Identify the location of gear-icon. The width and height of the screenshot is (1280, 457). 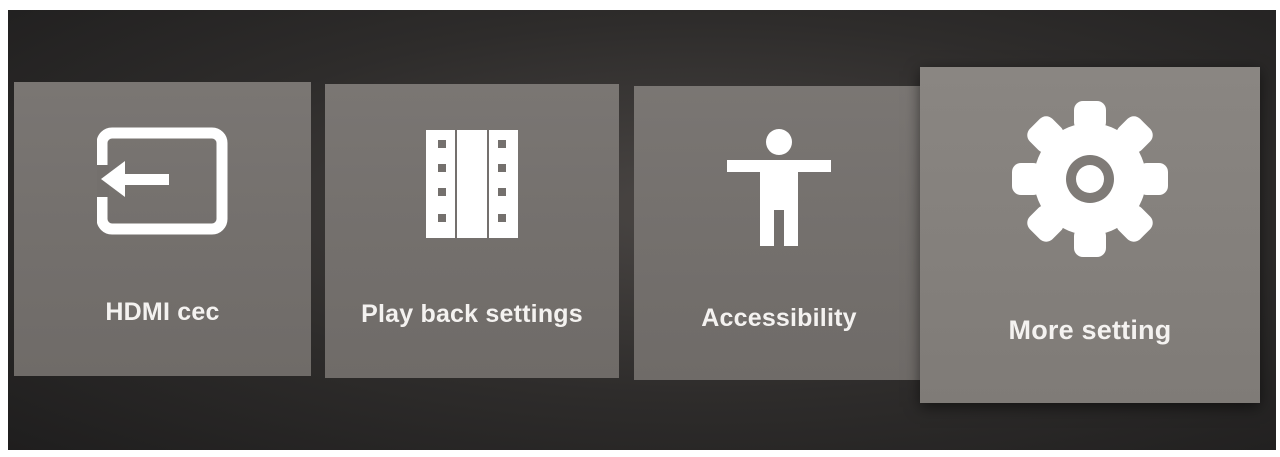
(1090, 179).